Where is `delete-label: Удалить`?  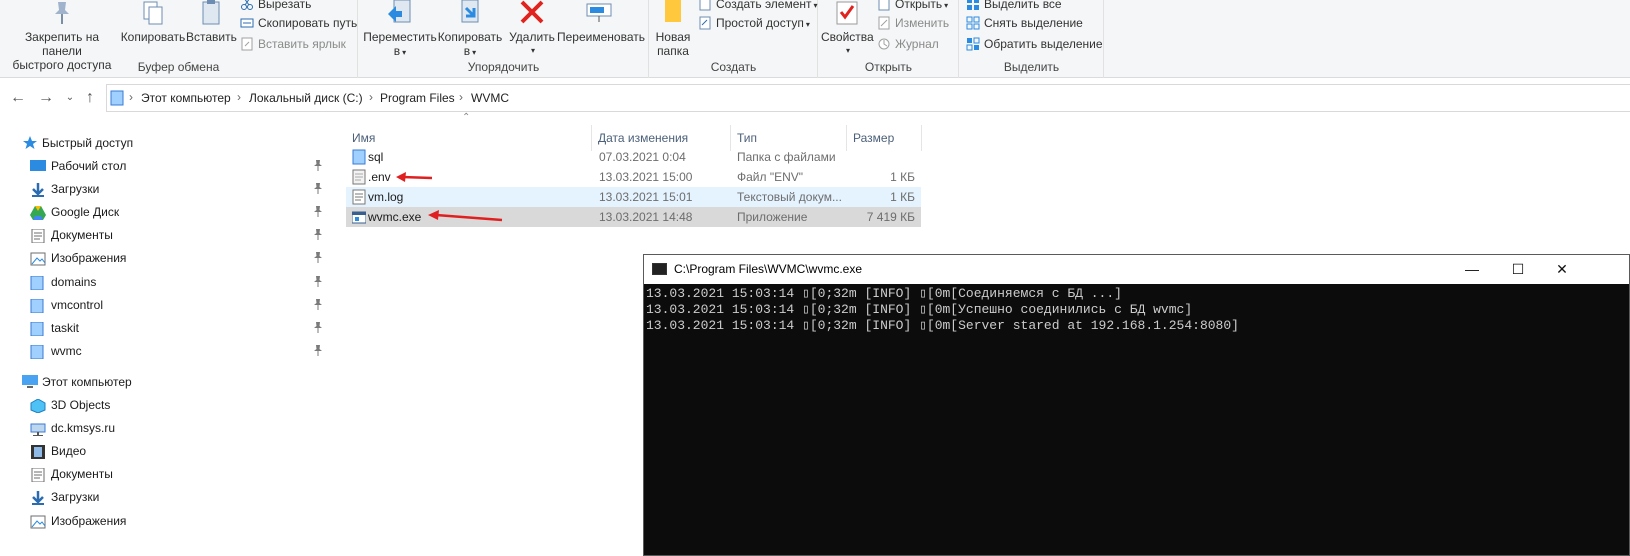
delete-label: Удалить is located at coordinates (532, 37).